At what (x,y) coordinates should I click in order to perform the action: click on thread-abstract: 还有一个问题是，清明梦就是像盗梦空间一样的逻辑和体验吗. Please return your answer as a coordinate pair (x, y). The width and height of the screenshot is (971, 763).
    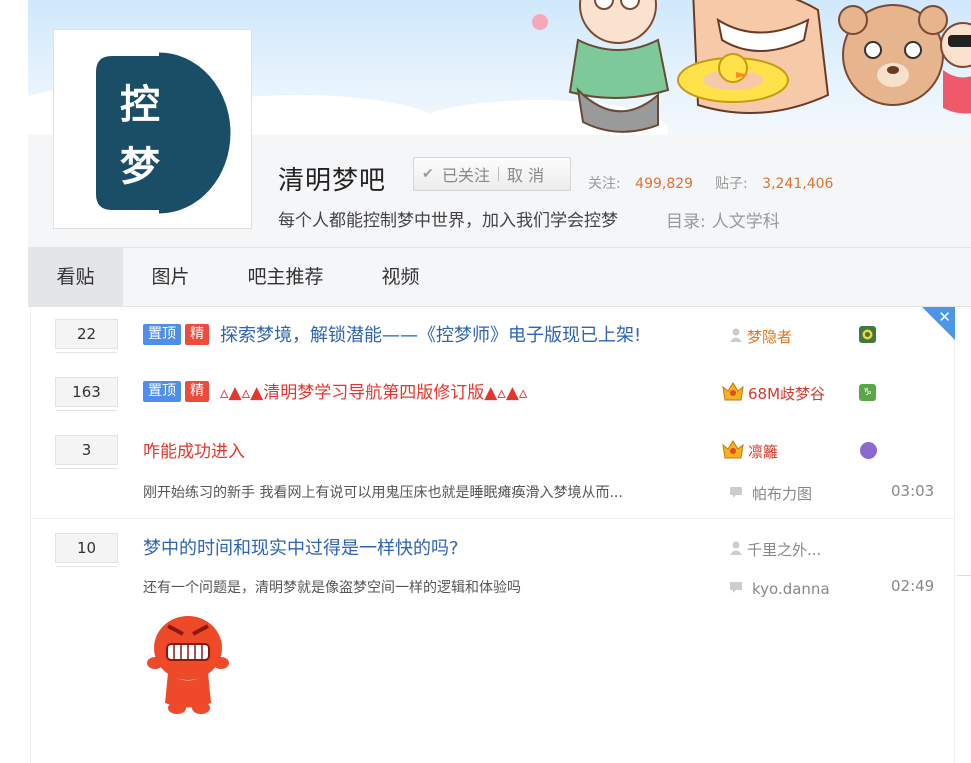
    Looking at the image, I should click on (332, 588).